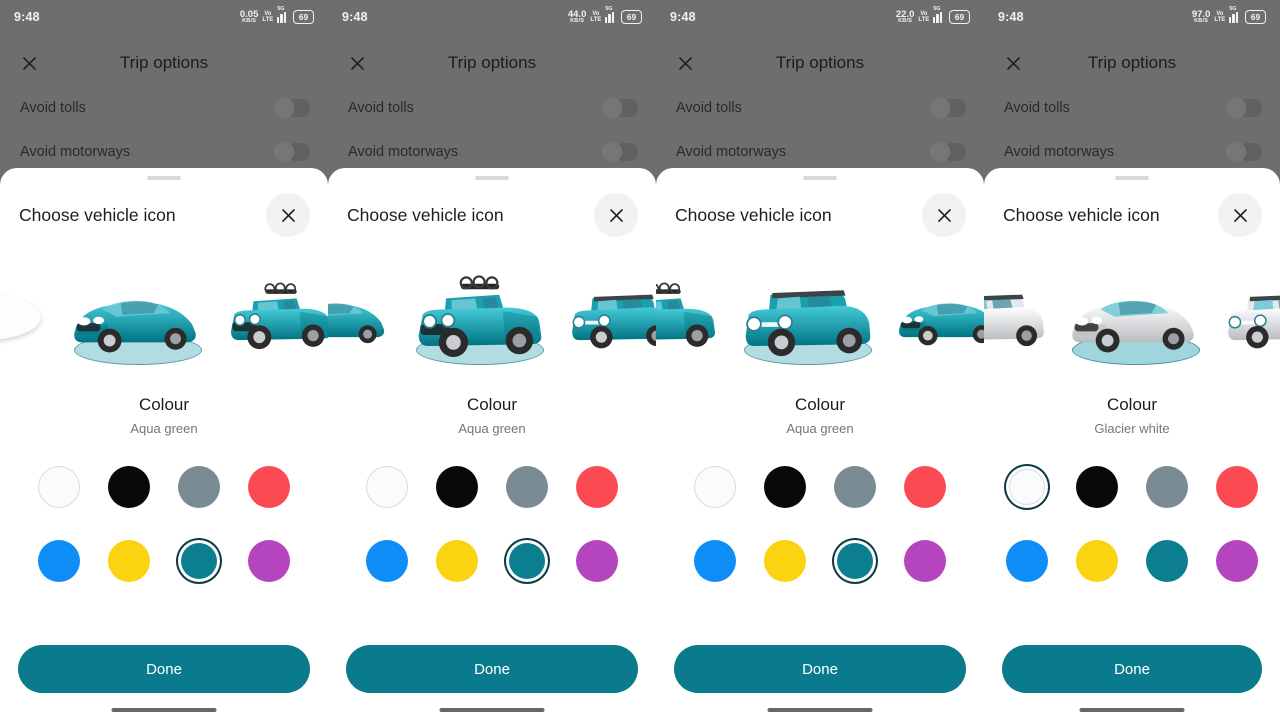 This screenshot has height=720, width=1280. What do you see at coordinates (1246, 316) in the screenshot?
I see `vehicle-hatchback` at bounding box center [1246, 316].